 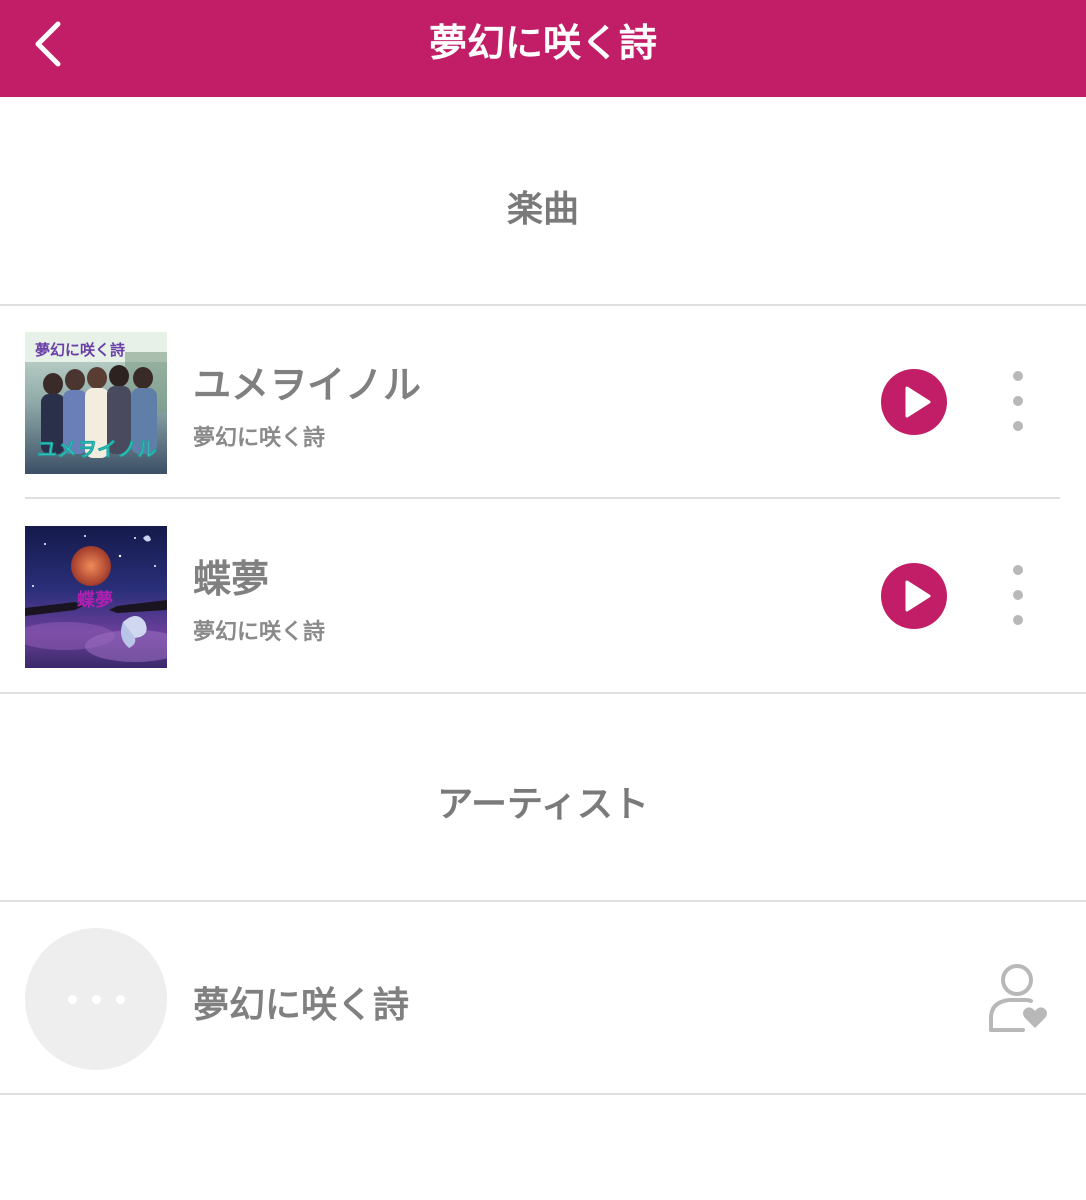 I want to click on avatar-placeholder-icon, so click(x=96, y=999).